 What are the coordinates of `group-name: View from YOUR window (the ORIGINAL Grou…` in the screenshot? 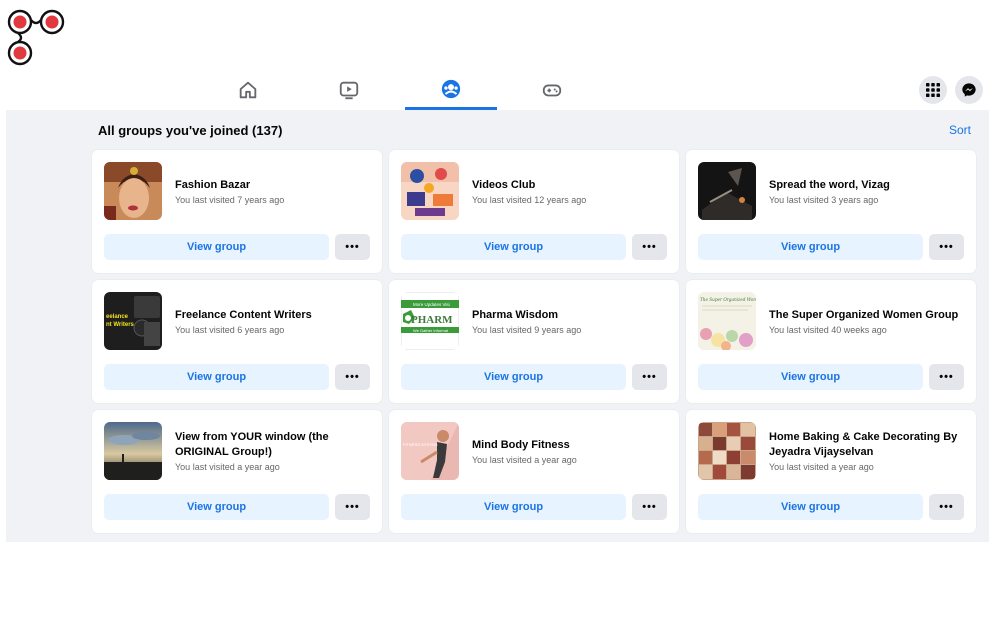 It's located at (275, 445).